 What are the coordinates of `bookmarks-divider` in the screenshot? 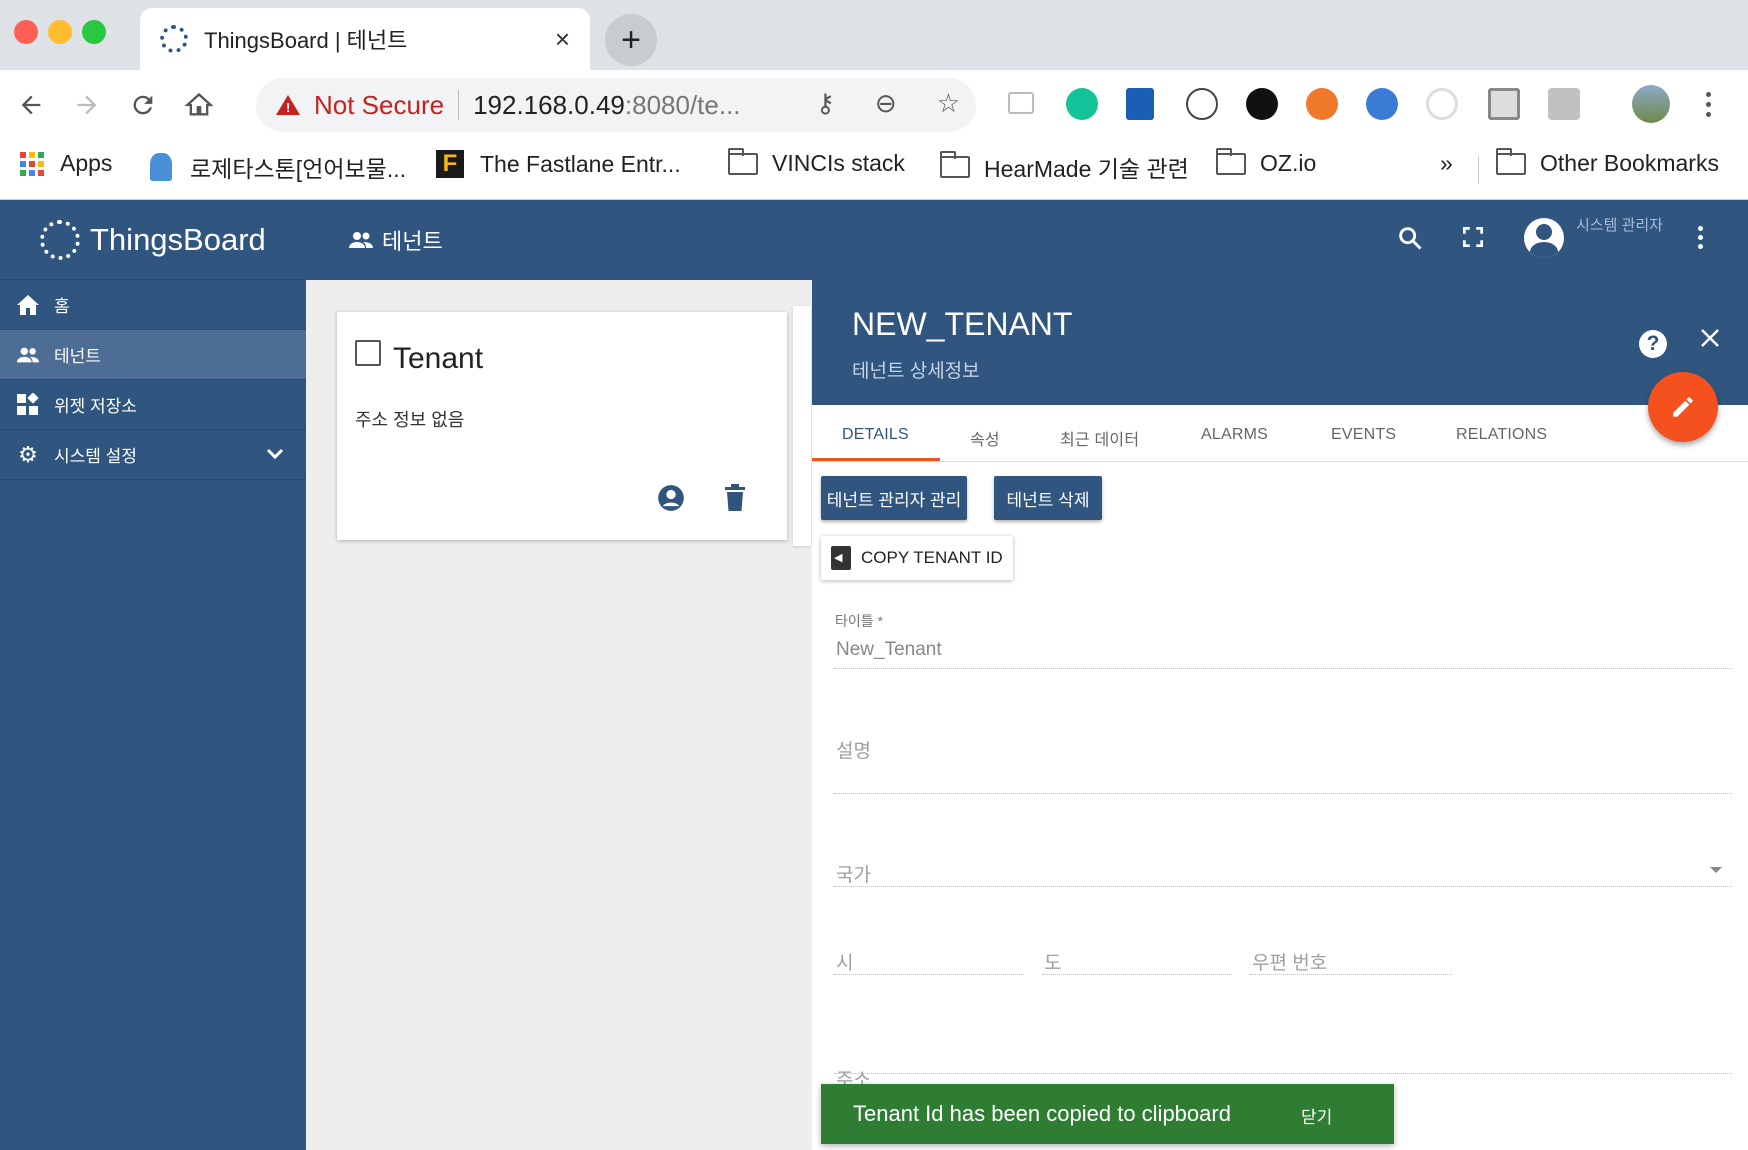 It's located at (1478, 170).